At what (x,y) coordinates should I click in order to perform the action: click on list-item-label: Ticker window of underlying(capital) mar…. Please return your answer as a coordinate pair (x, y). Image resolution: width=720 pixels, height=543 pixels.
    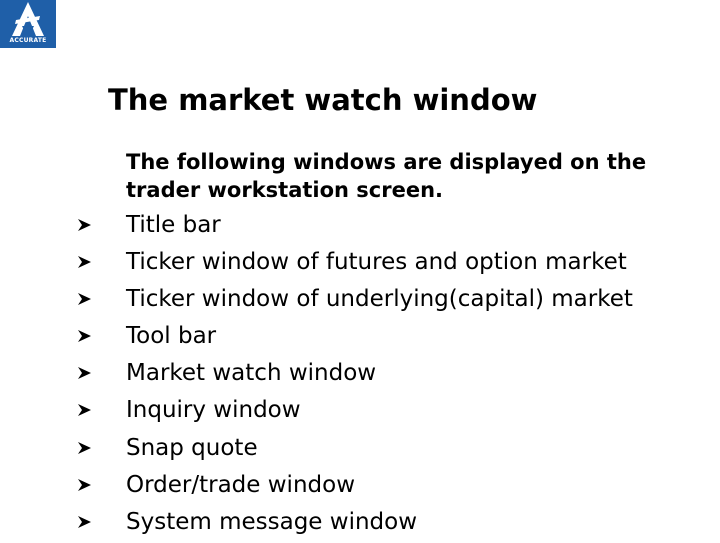
    Looking at the image, I should click on (379, 299).